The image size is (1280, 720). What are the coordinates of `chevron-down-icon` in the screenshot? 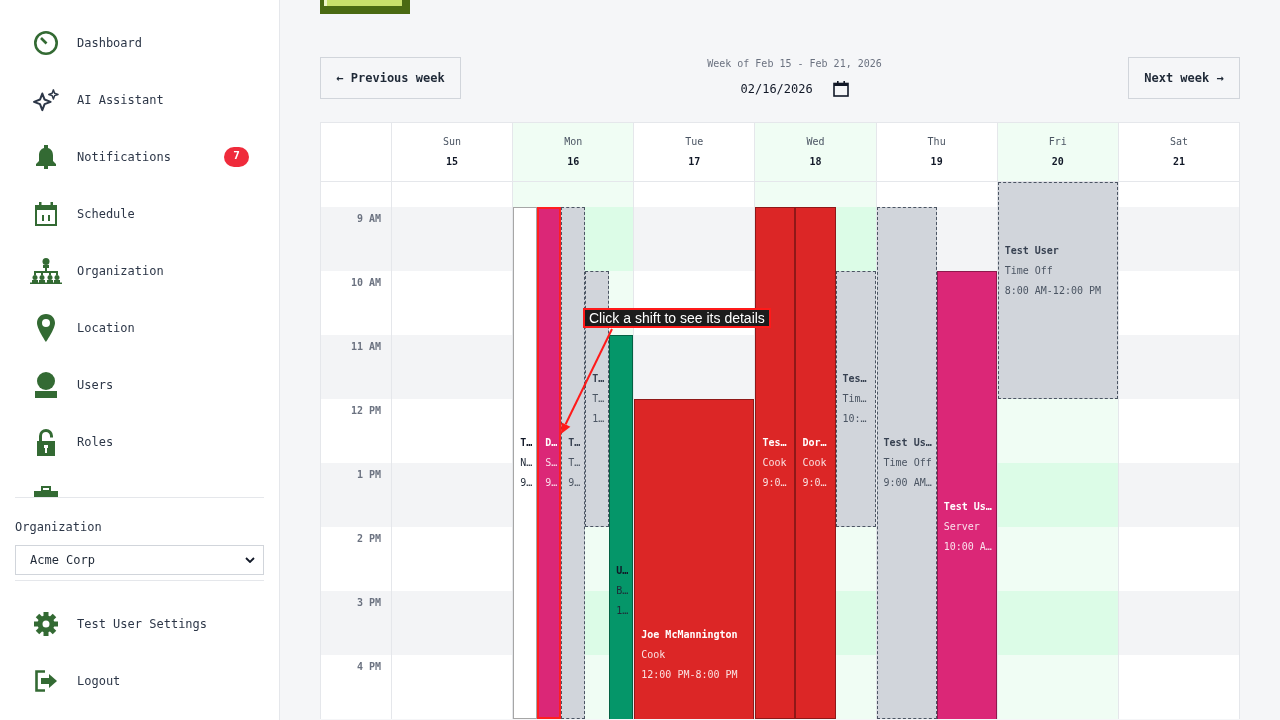 It's located at (250, 560).